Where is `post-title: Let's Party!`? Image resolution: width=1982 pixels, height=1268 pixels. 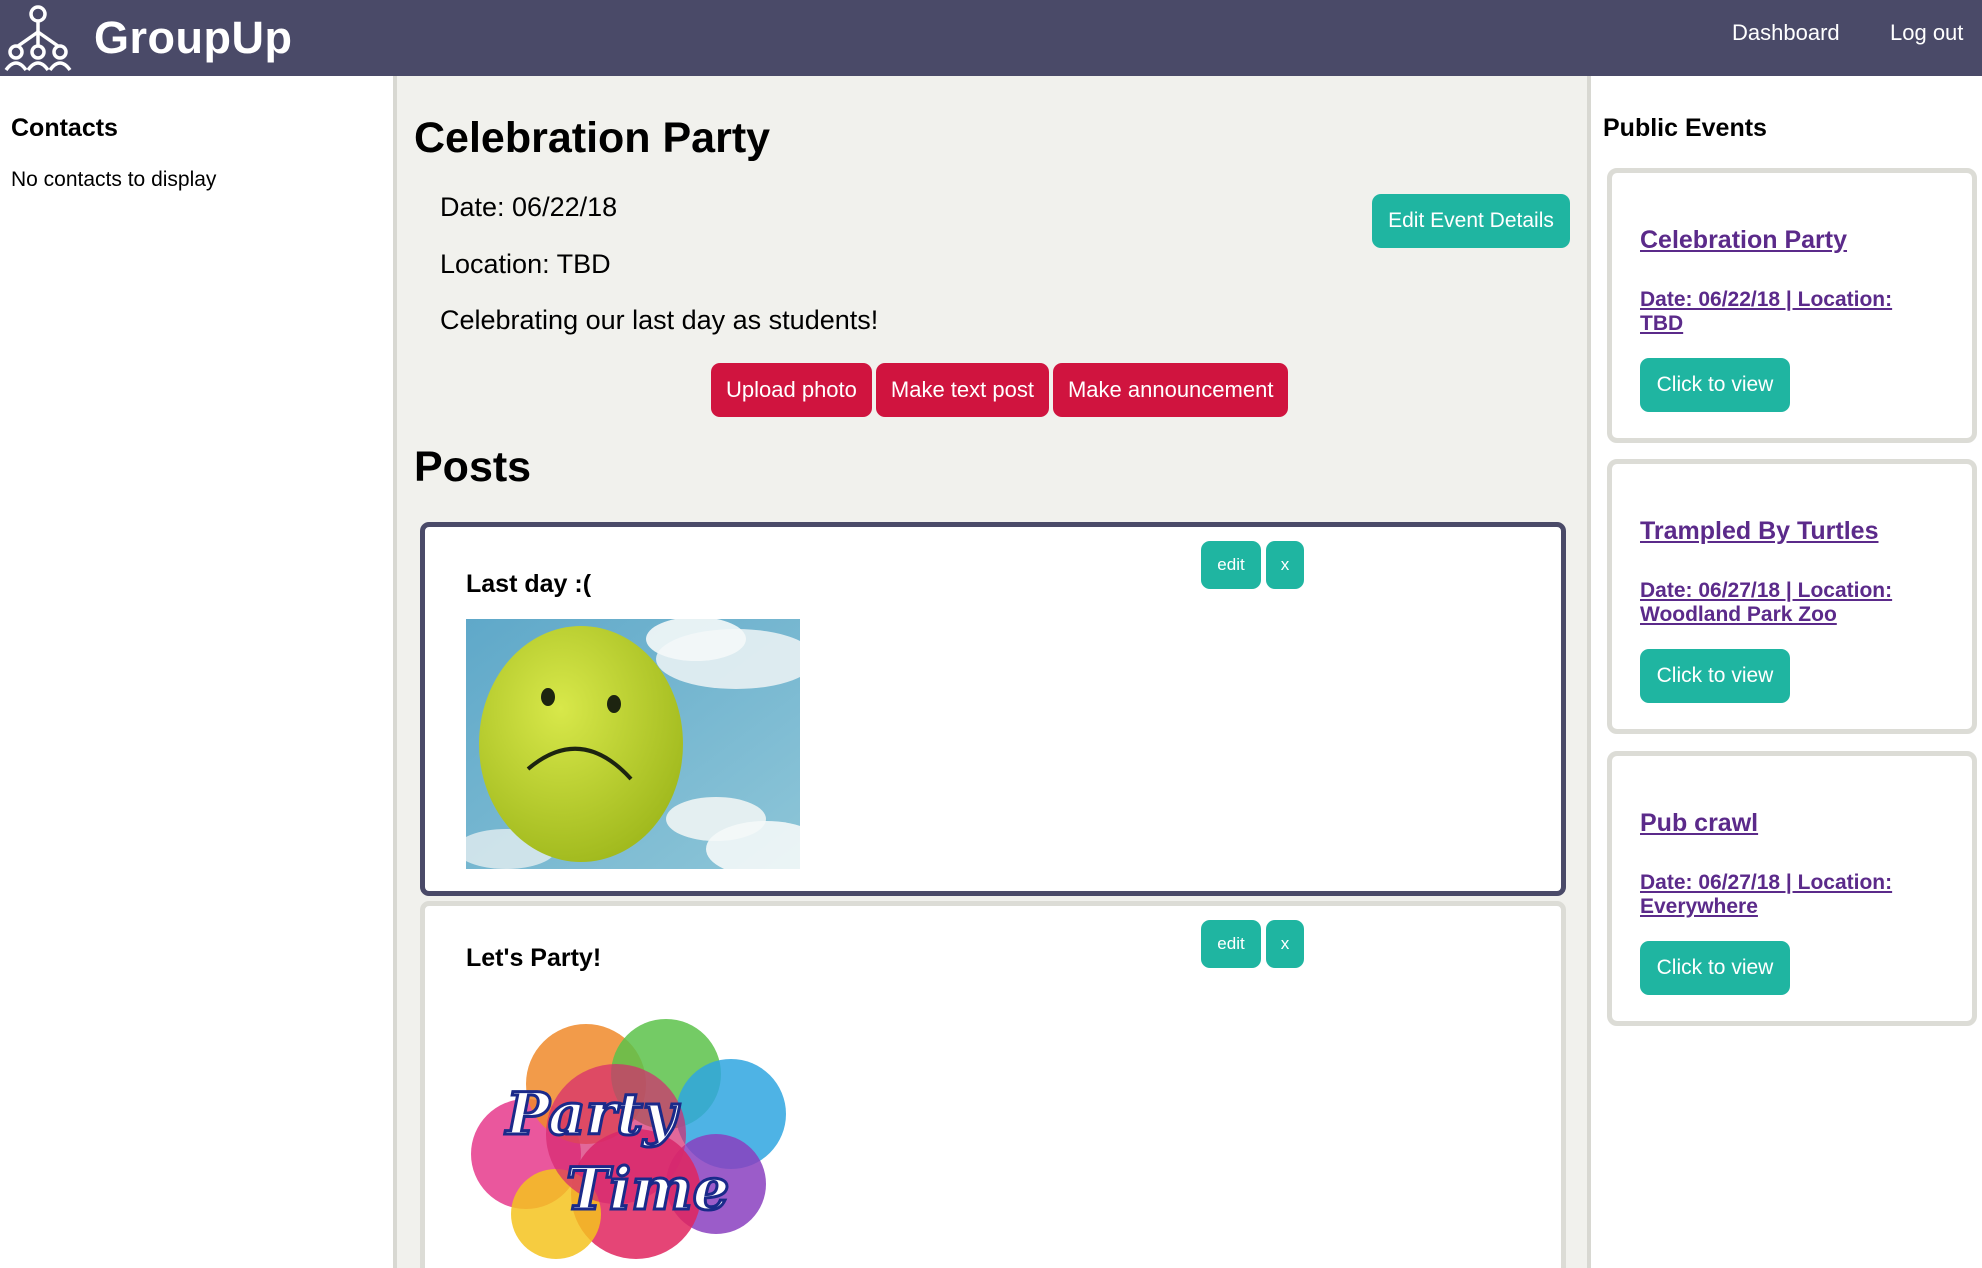 post-title: Let's Party! is located at coordinates (534, 958).